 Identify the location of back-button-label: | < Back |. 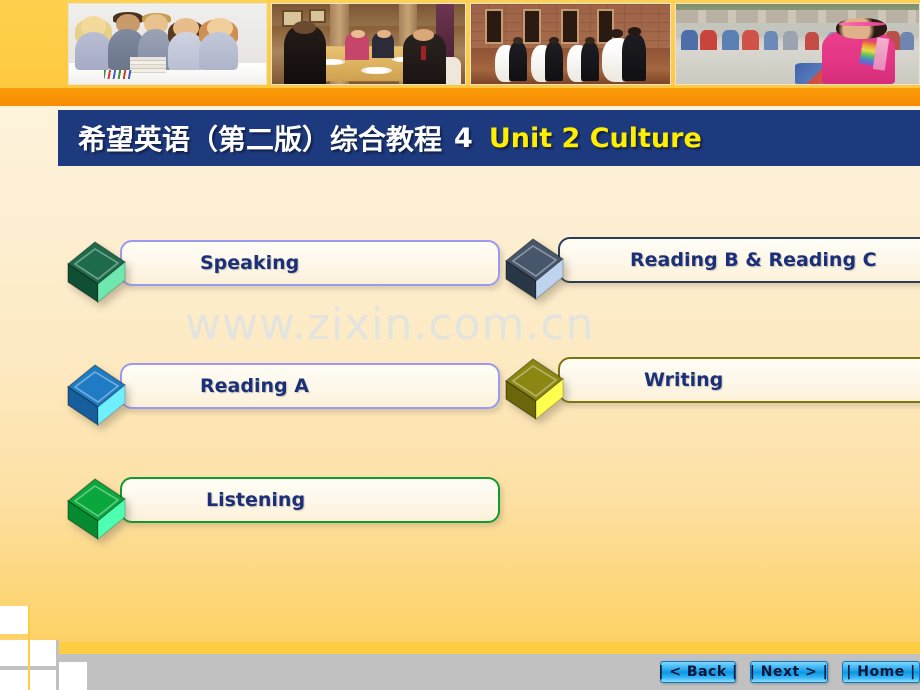
(698, 672).